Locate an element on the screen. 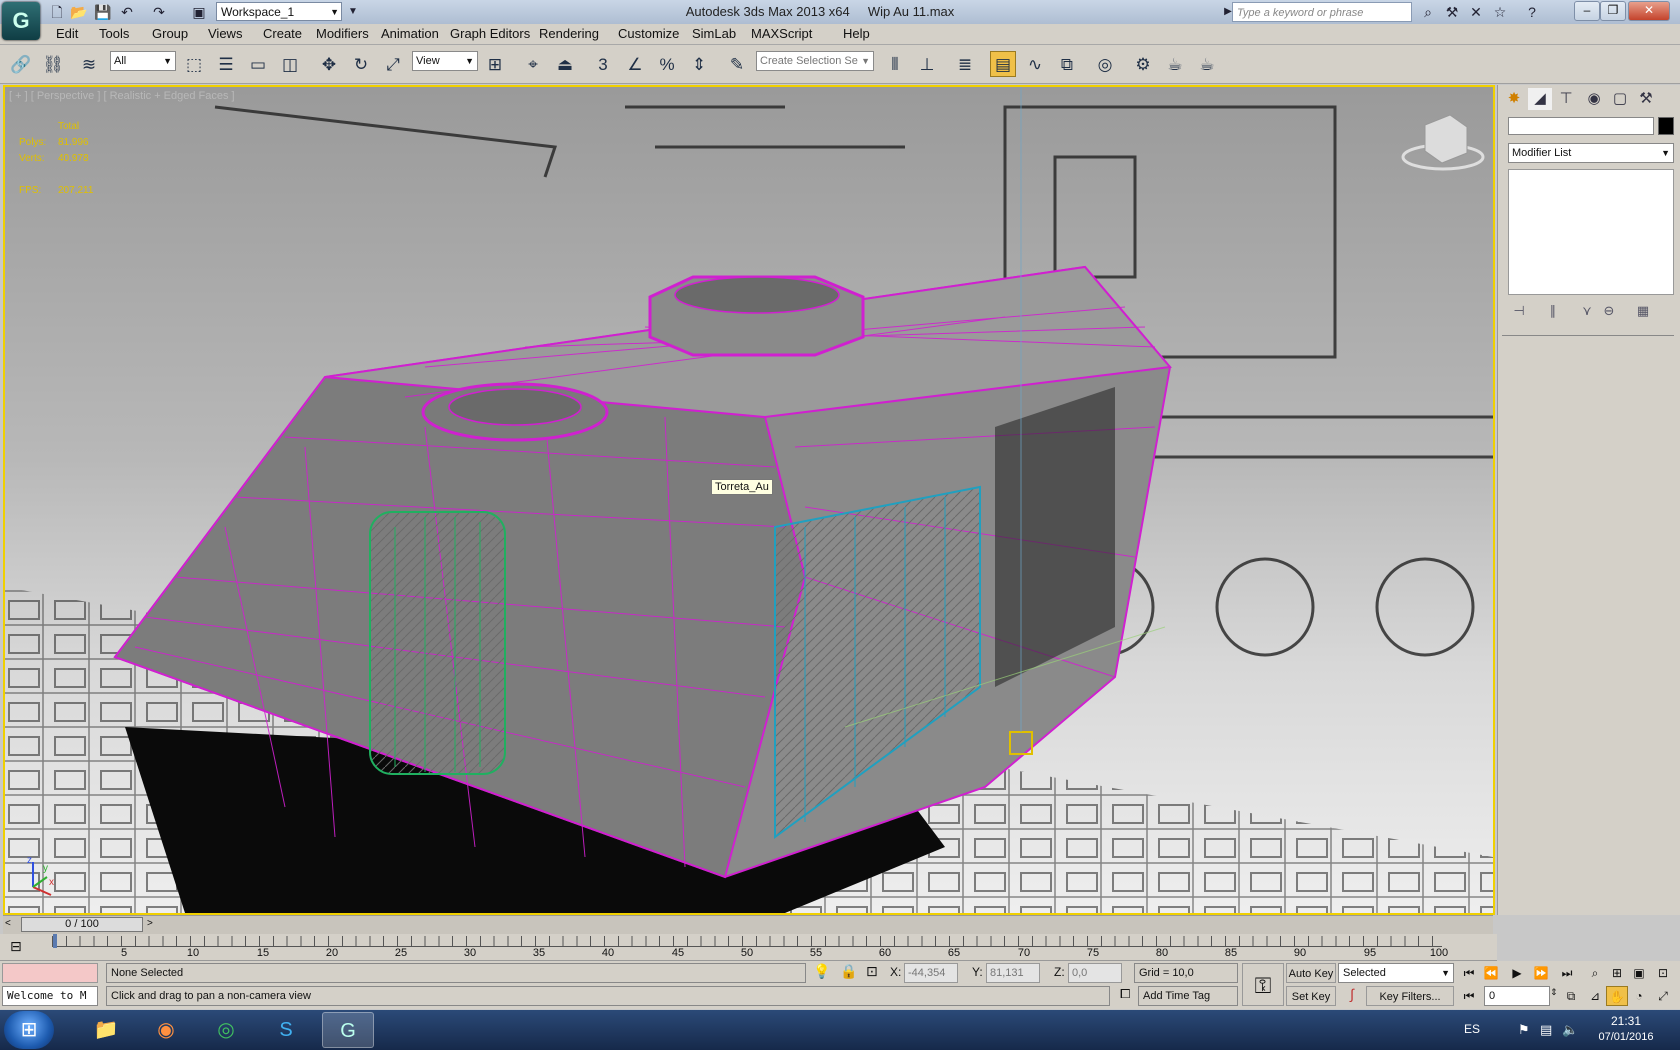 The height and width of the screenshot is (1050, 1680). reference-coordinate-dropdown: View ▼ is located at coordinates (445, 61).